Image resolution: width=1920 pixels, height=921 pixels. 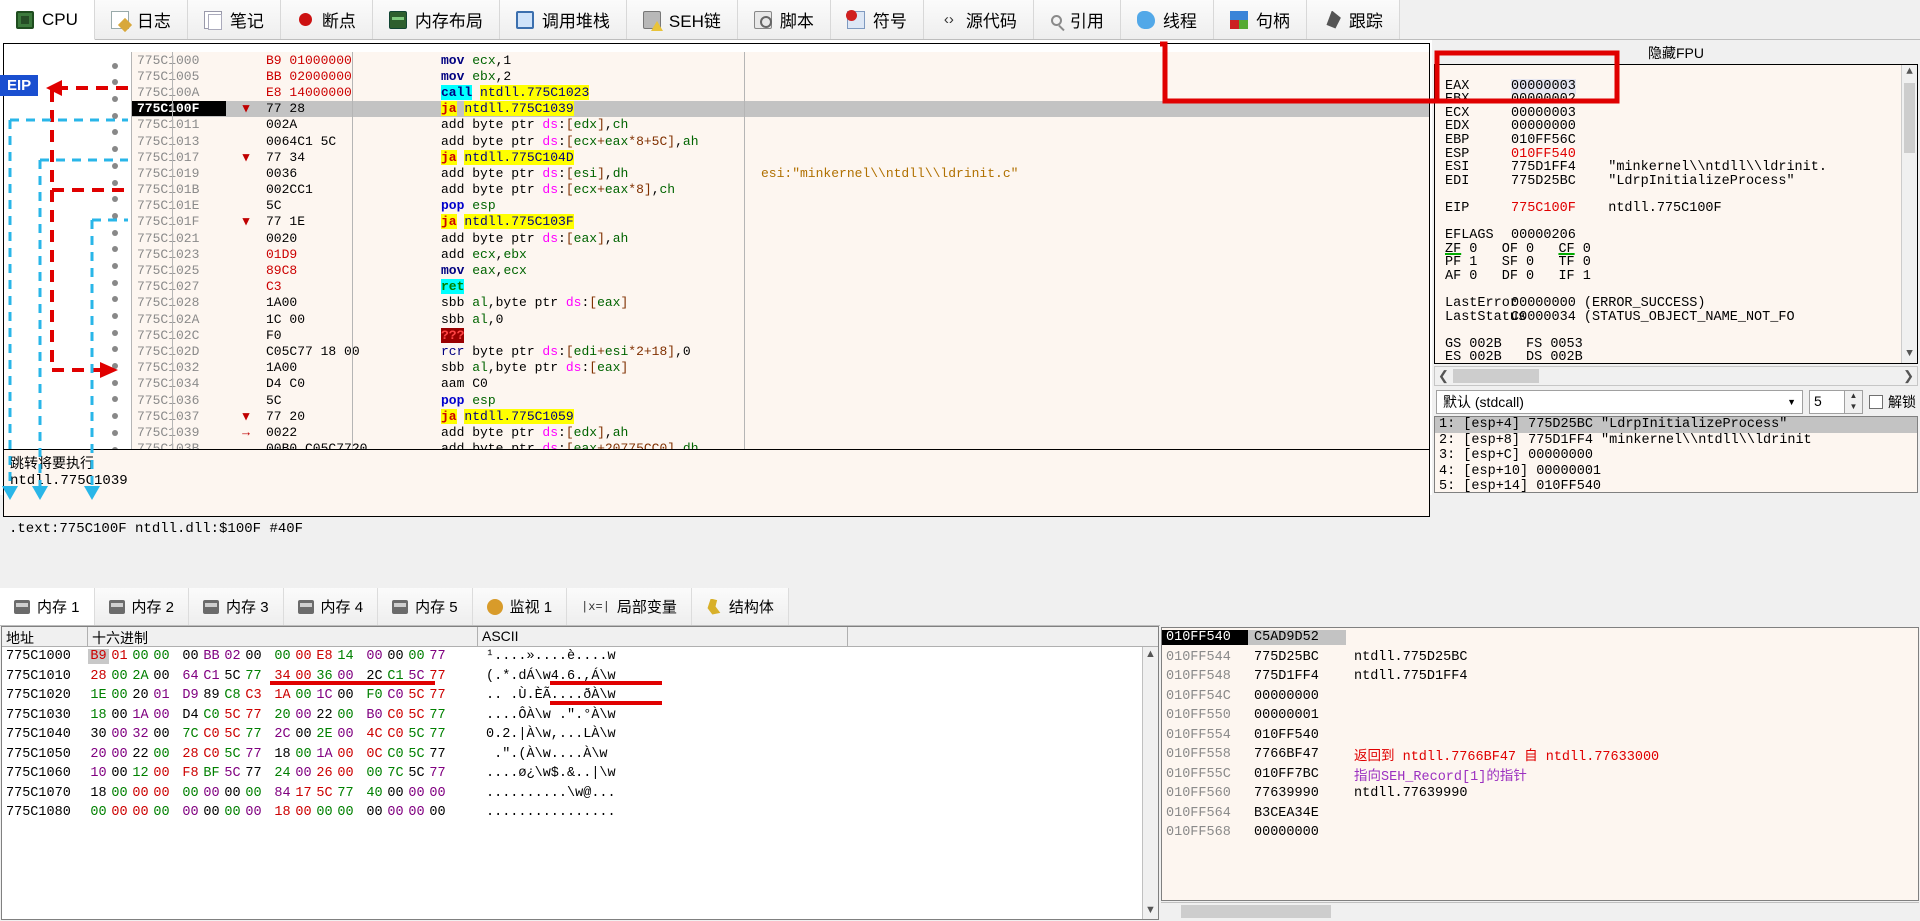 I want to click on tab-源代码: ‹› 源代码, so click(x=978, y=19).